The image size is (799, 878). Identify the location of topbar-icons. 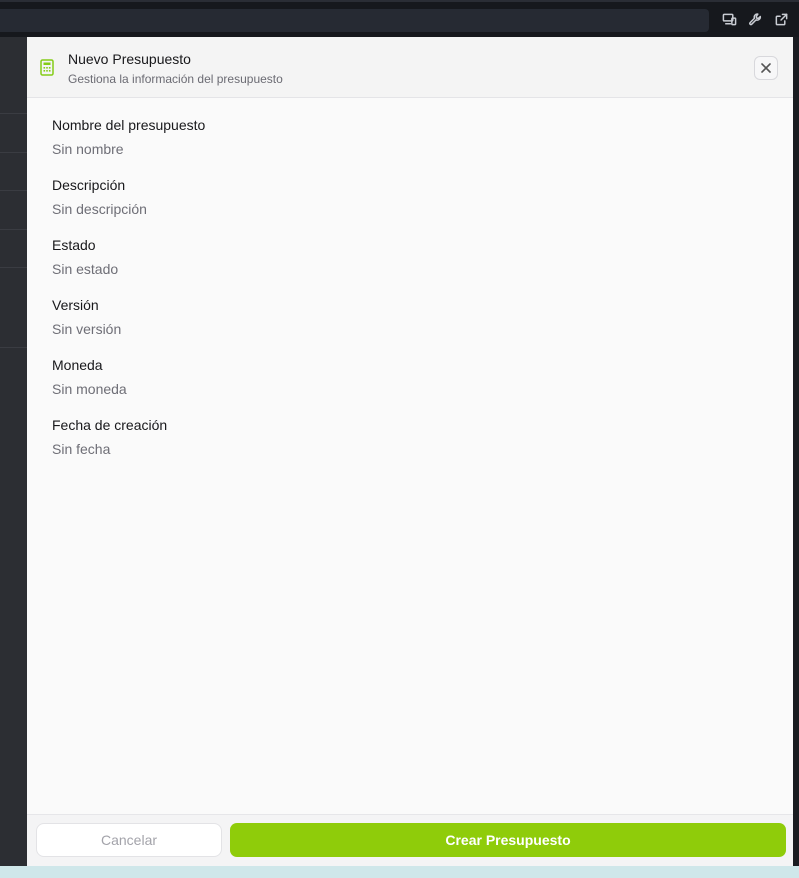
(755, 19).